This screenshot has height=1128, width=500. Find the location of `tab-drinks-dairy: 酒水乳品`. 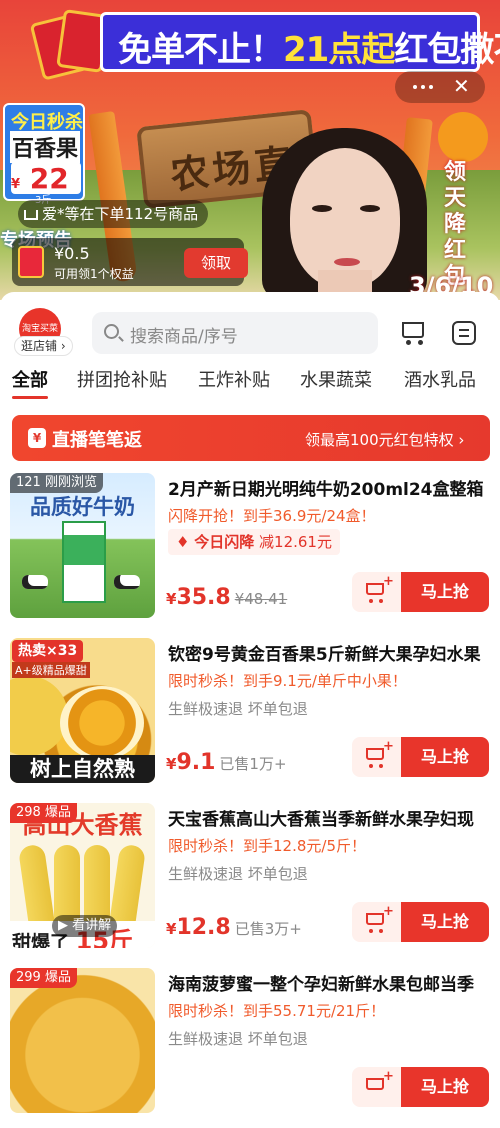

tab-drinks-dairy: 酒水乳品 is located at coordinates (440, 379).